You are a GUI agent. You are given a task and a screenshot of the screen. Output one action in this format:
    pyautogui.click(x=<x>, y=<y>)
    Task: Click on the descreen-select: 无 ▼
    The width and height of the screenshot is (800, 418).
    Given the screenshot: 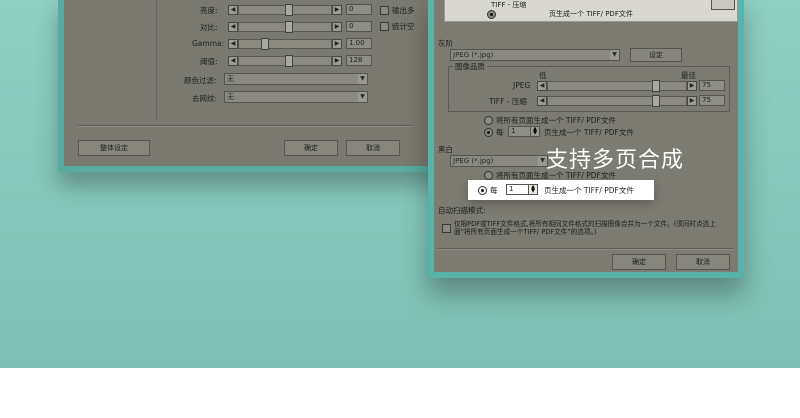 What is the action you would take?
    pyautogui.click(x=296, y=97)
    